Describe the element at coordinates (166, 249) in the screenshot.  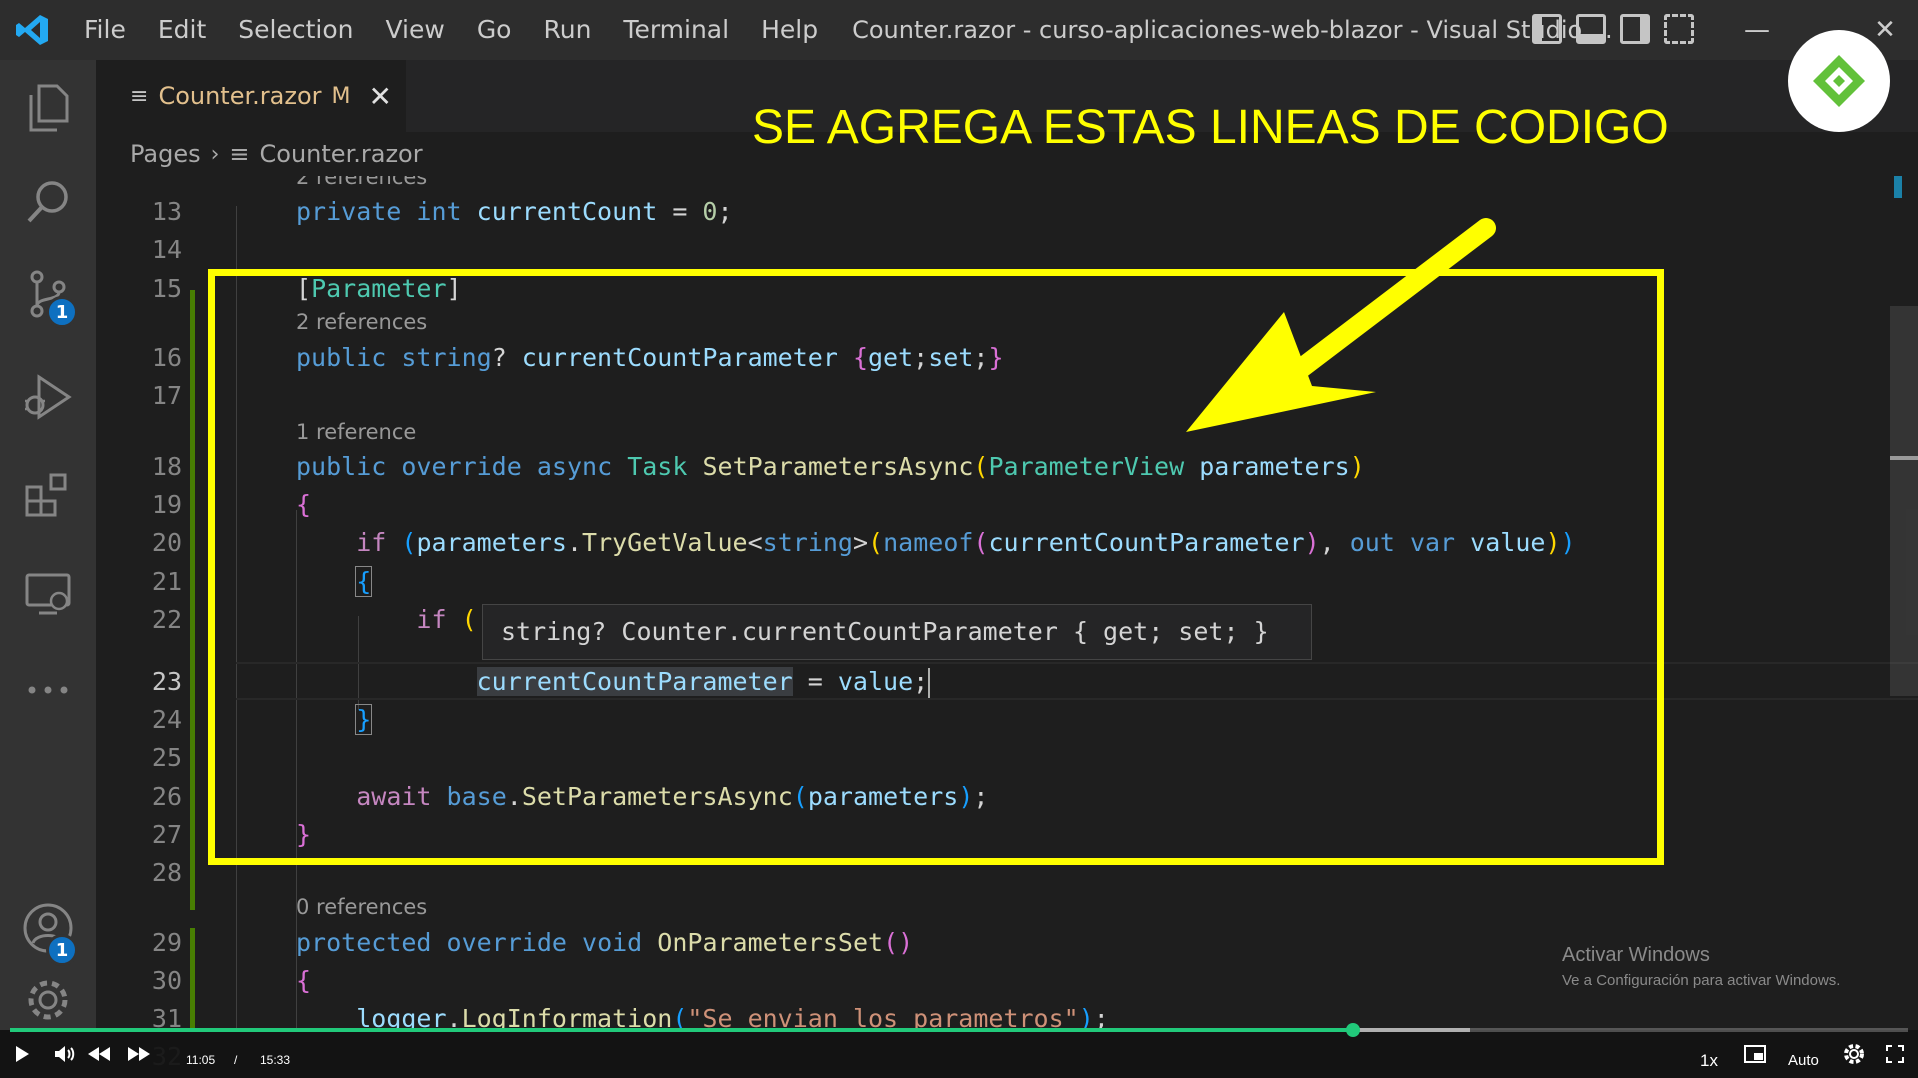
I see `line-number: 14` at that location.